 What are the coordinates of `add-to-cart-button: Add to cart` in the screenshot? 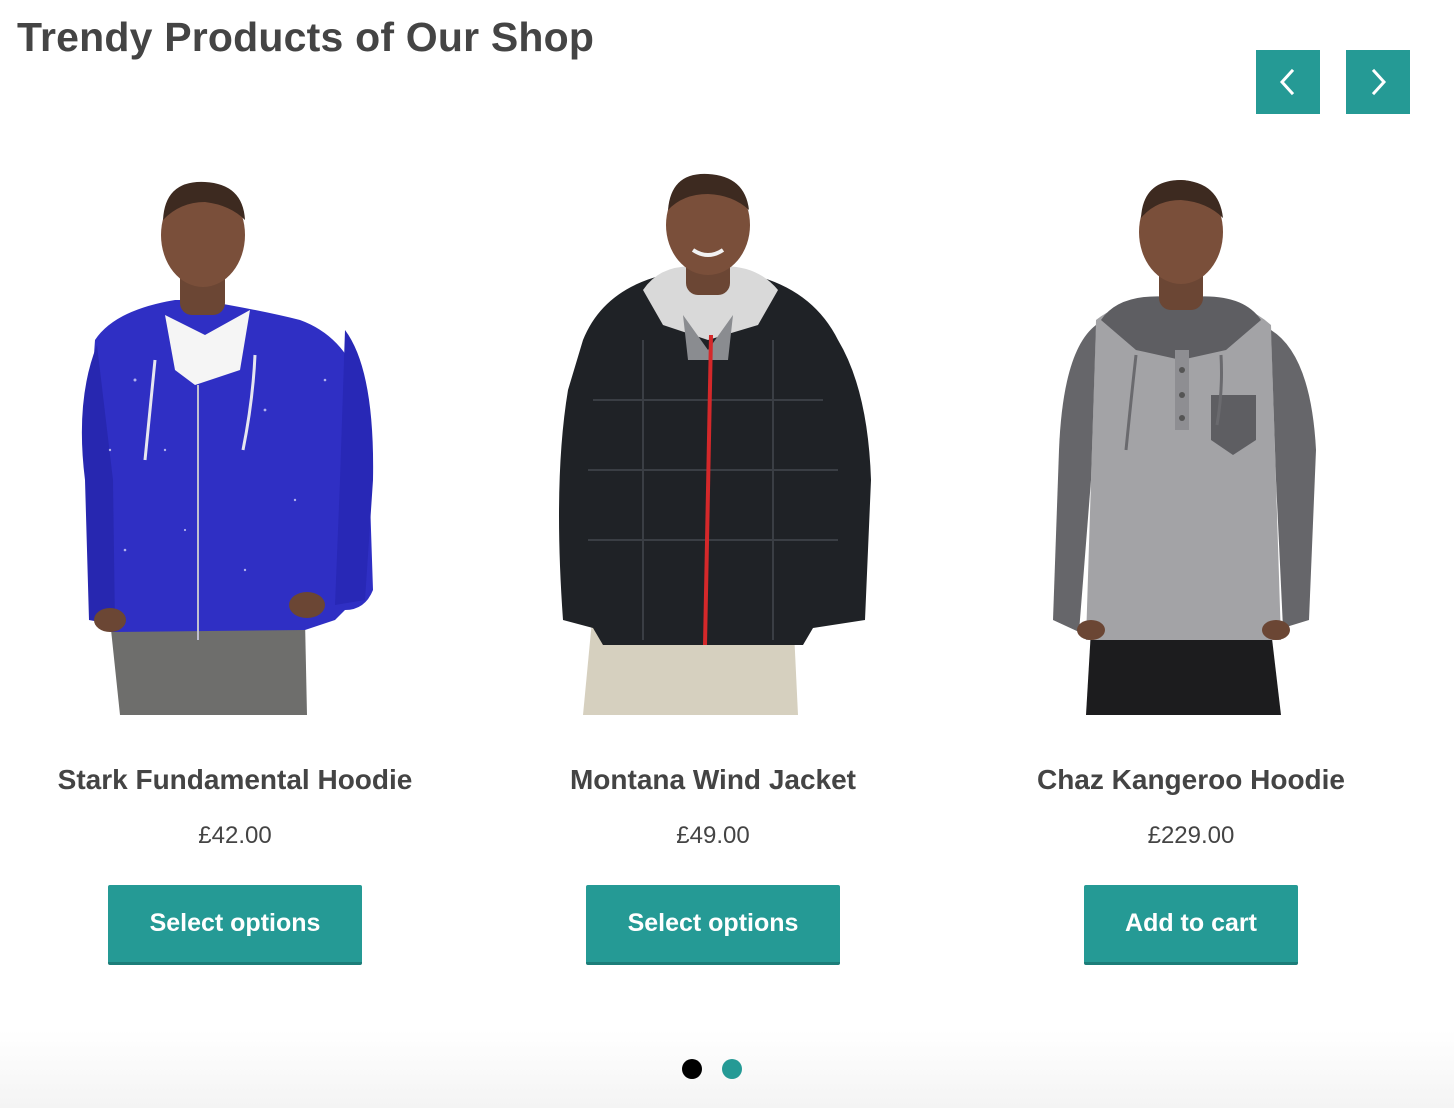 It's located at (1191, 925).